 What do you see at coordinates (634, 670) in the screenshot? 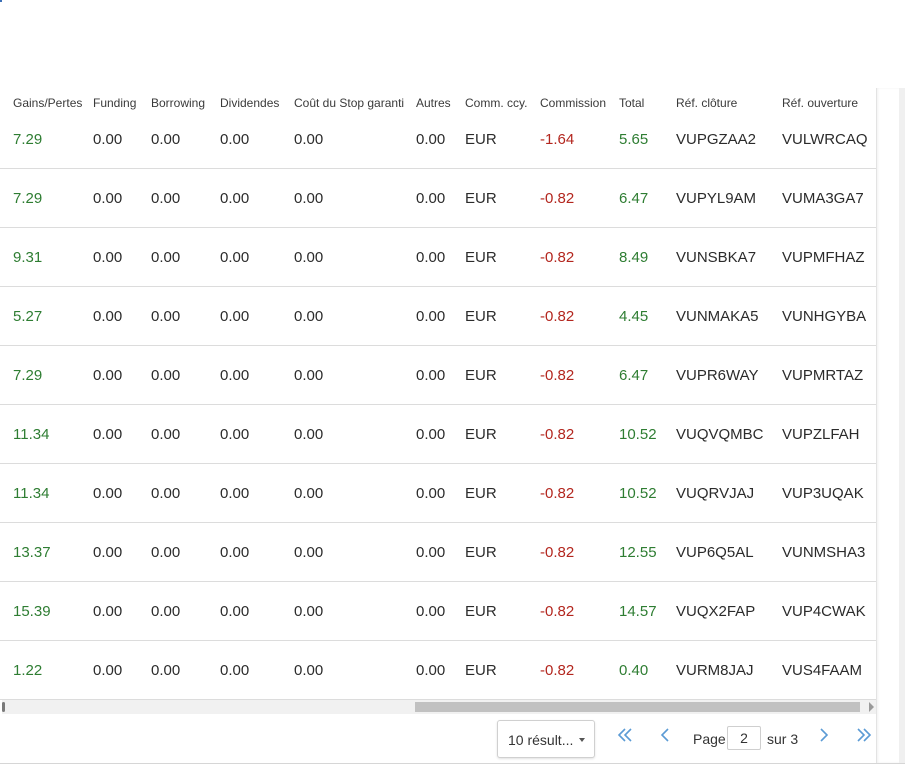
I see `cell-total: 0.40` at bounding box center [634, 670].